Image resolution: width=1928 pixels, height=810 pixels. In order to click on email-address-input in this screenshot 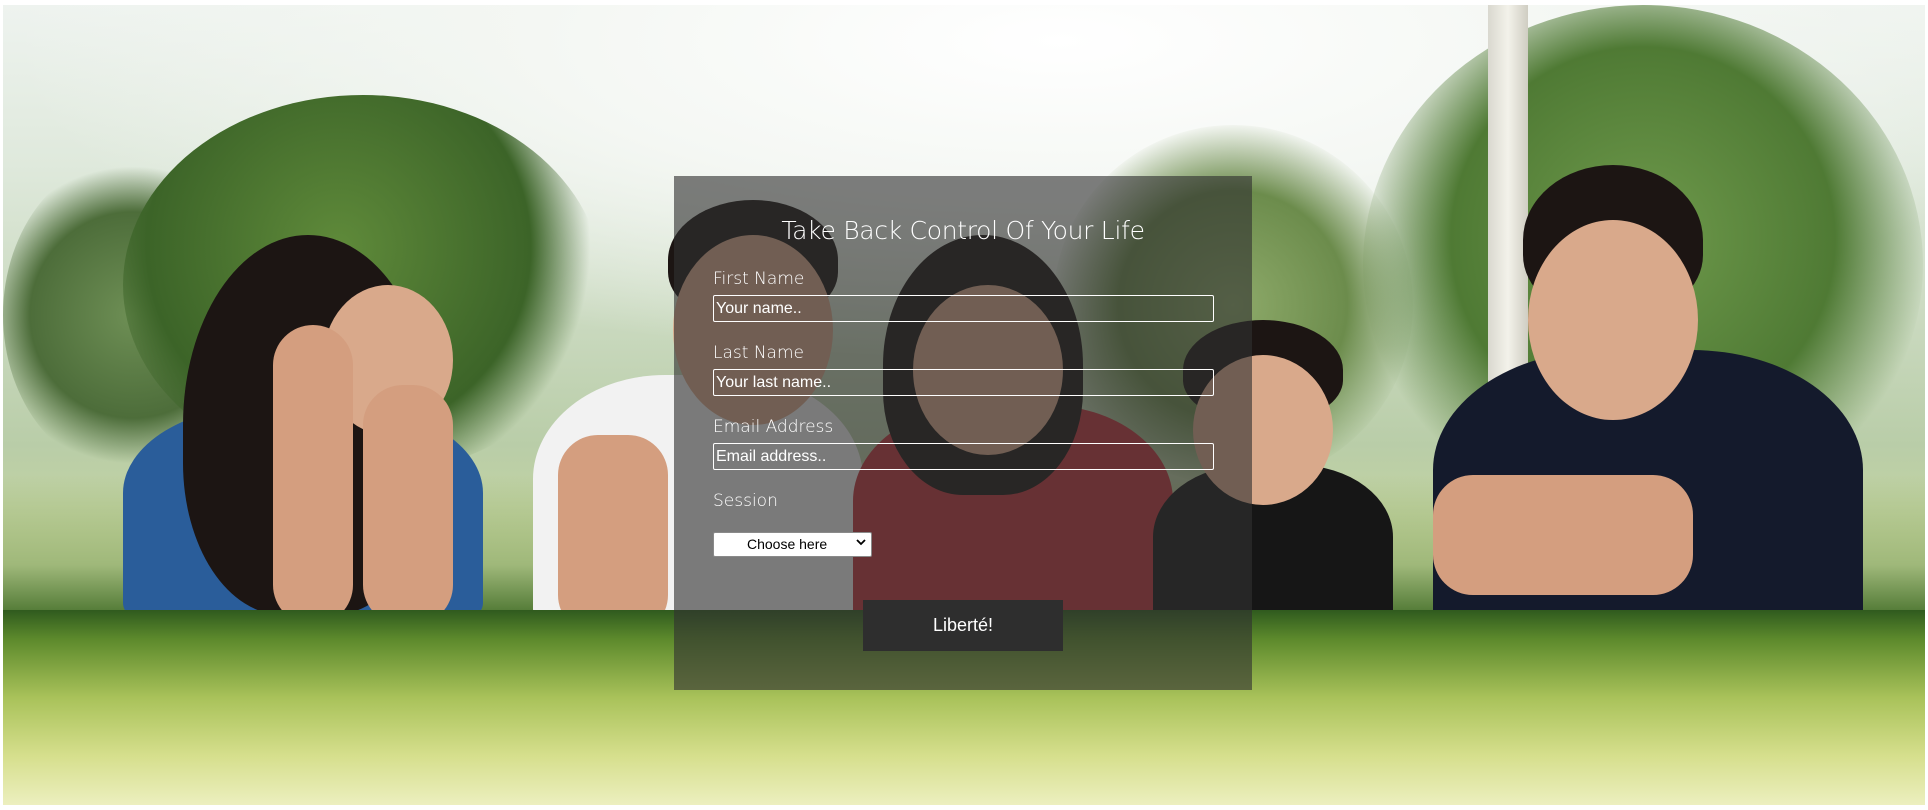, I will do `click(963, 456)`.